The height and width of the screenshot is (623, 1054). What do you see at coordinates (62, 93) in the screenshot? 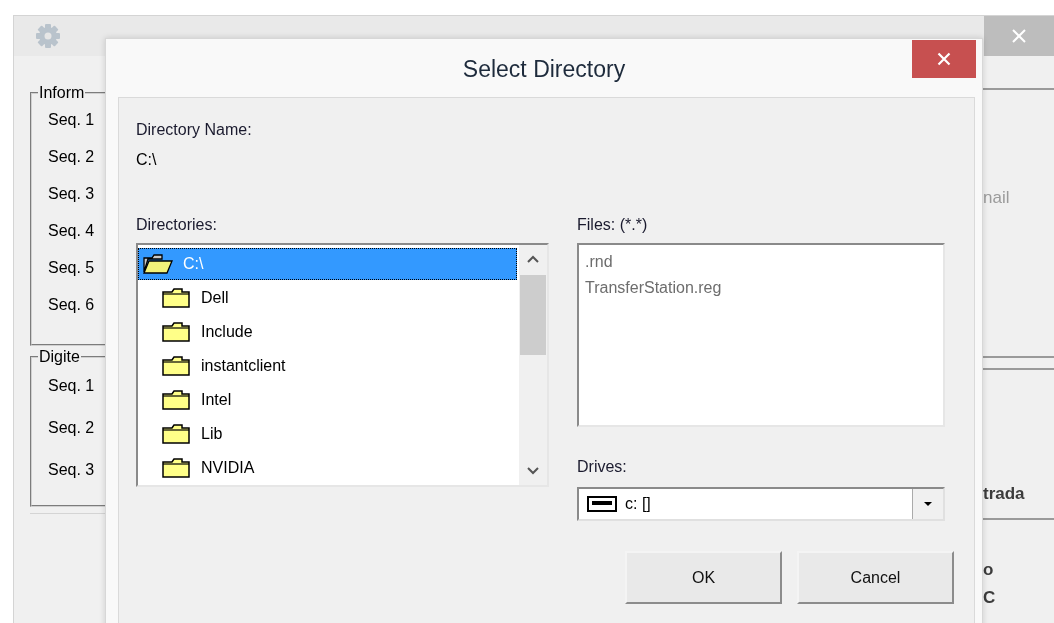
I see `group-title: Inform` at bounding box center [62, 93].